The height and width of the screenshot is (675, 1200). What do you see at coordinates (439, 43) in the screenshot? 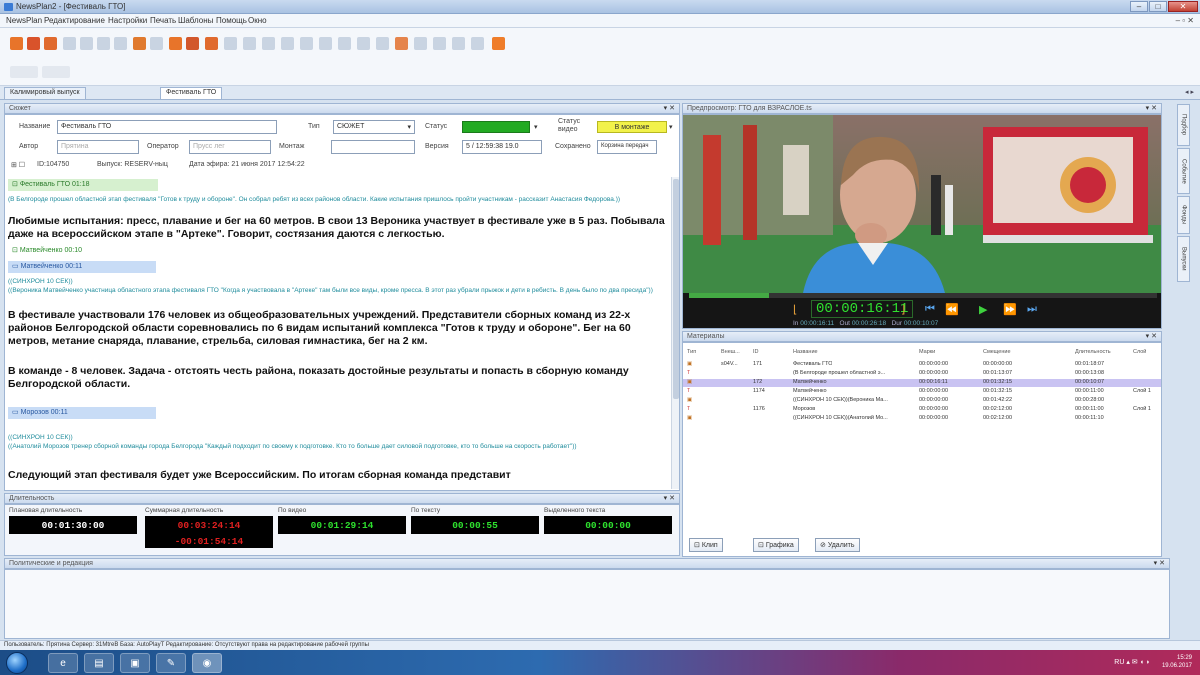
I see `preview-icon` at bounding box center [439, 43].